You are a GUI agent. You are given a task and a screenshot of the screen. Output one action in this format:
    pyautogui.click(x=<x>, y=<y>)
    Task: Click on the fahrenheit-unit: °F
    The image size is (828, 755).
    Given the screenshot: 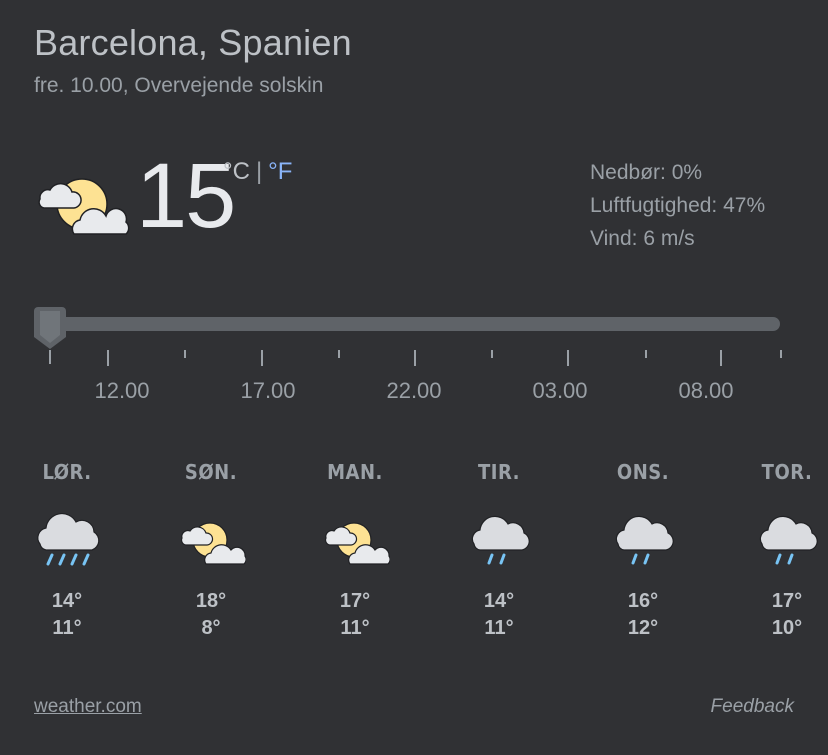 What is the action you would take?
    pyautogui.click(x=280, y=171)
    